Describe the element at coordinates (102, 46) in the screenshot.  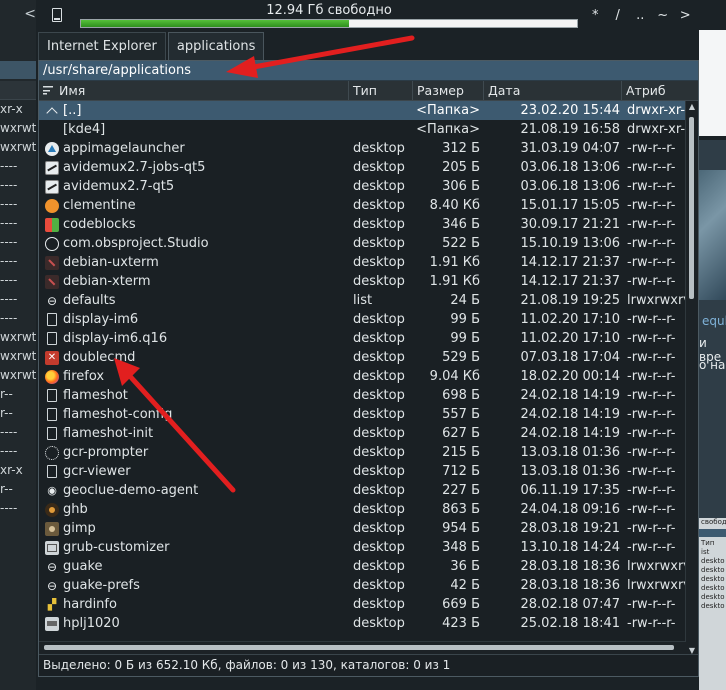
I see `tab-internet-explorer: Internet Explorer` at that location.